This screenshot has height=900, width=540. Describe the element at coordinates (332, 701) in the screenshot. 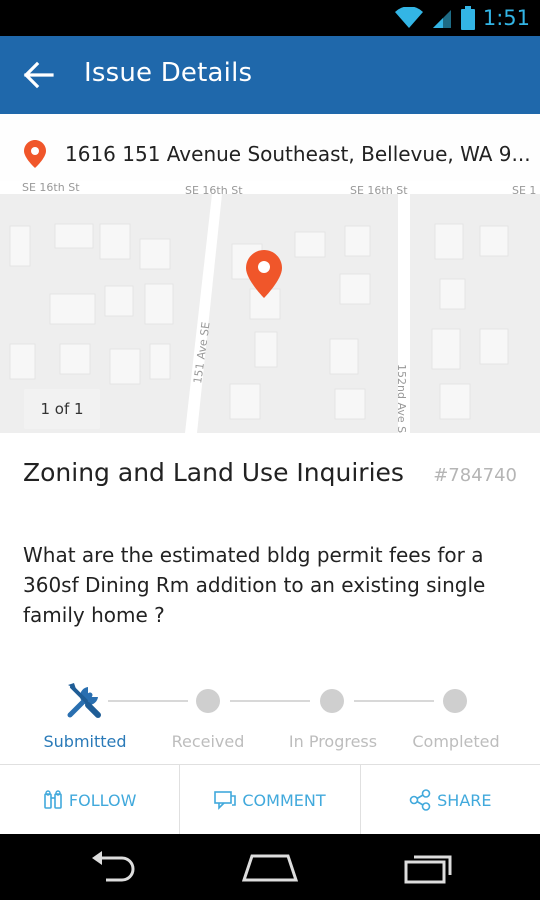

I see `step-dot-in-progress` at that location.